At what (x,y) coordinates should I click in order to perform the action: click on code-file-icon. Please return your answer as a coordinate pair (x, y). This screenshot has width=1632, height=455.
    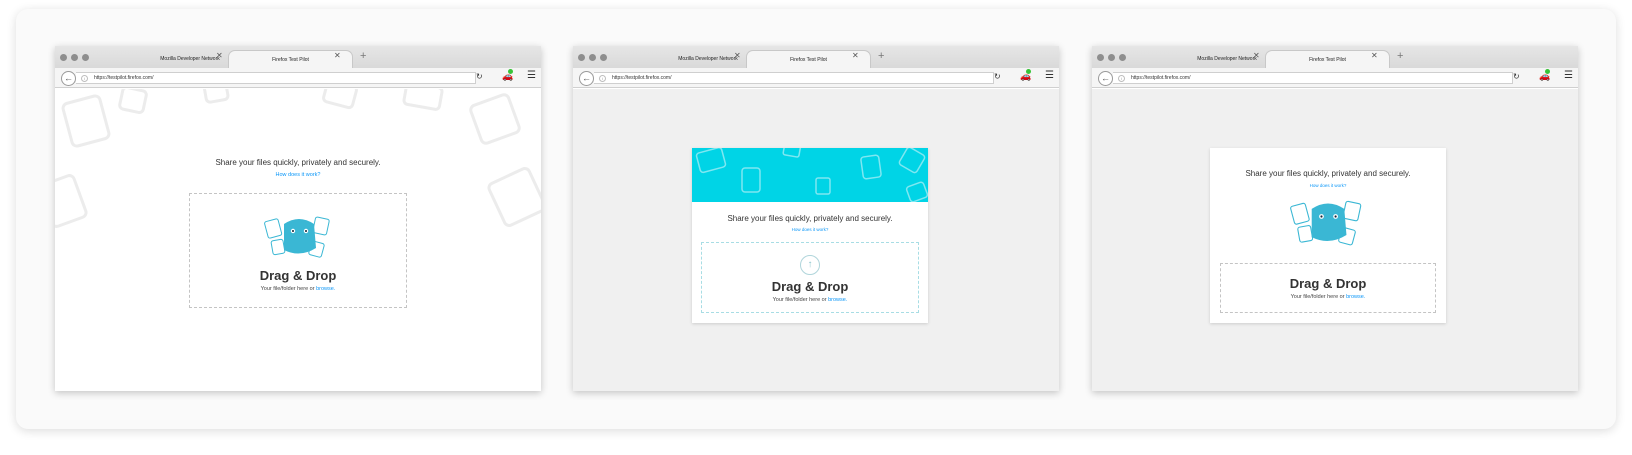
    Looking at the image, I should click on (495, 119).